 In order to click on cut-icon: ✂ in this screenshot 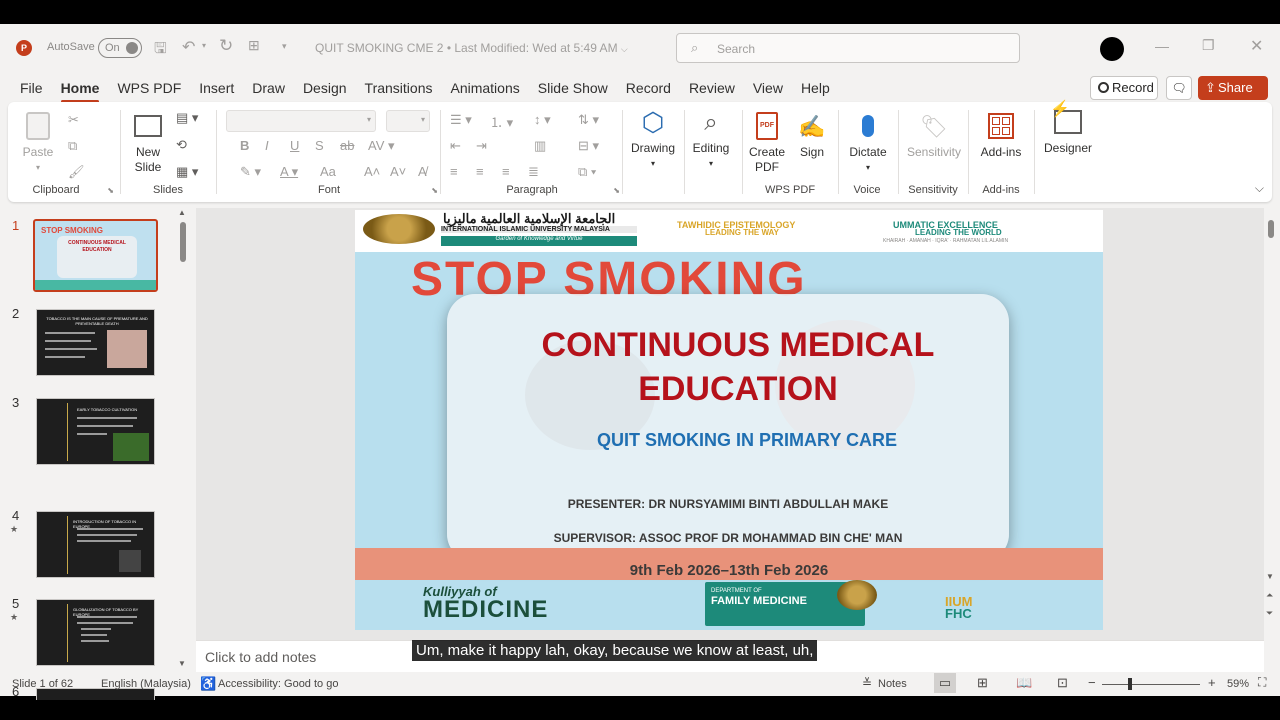, I will do `click(73, 120)`.